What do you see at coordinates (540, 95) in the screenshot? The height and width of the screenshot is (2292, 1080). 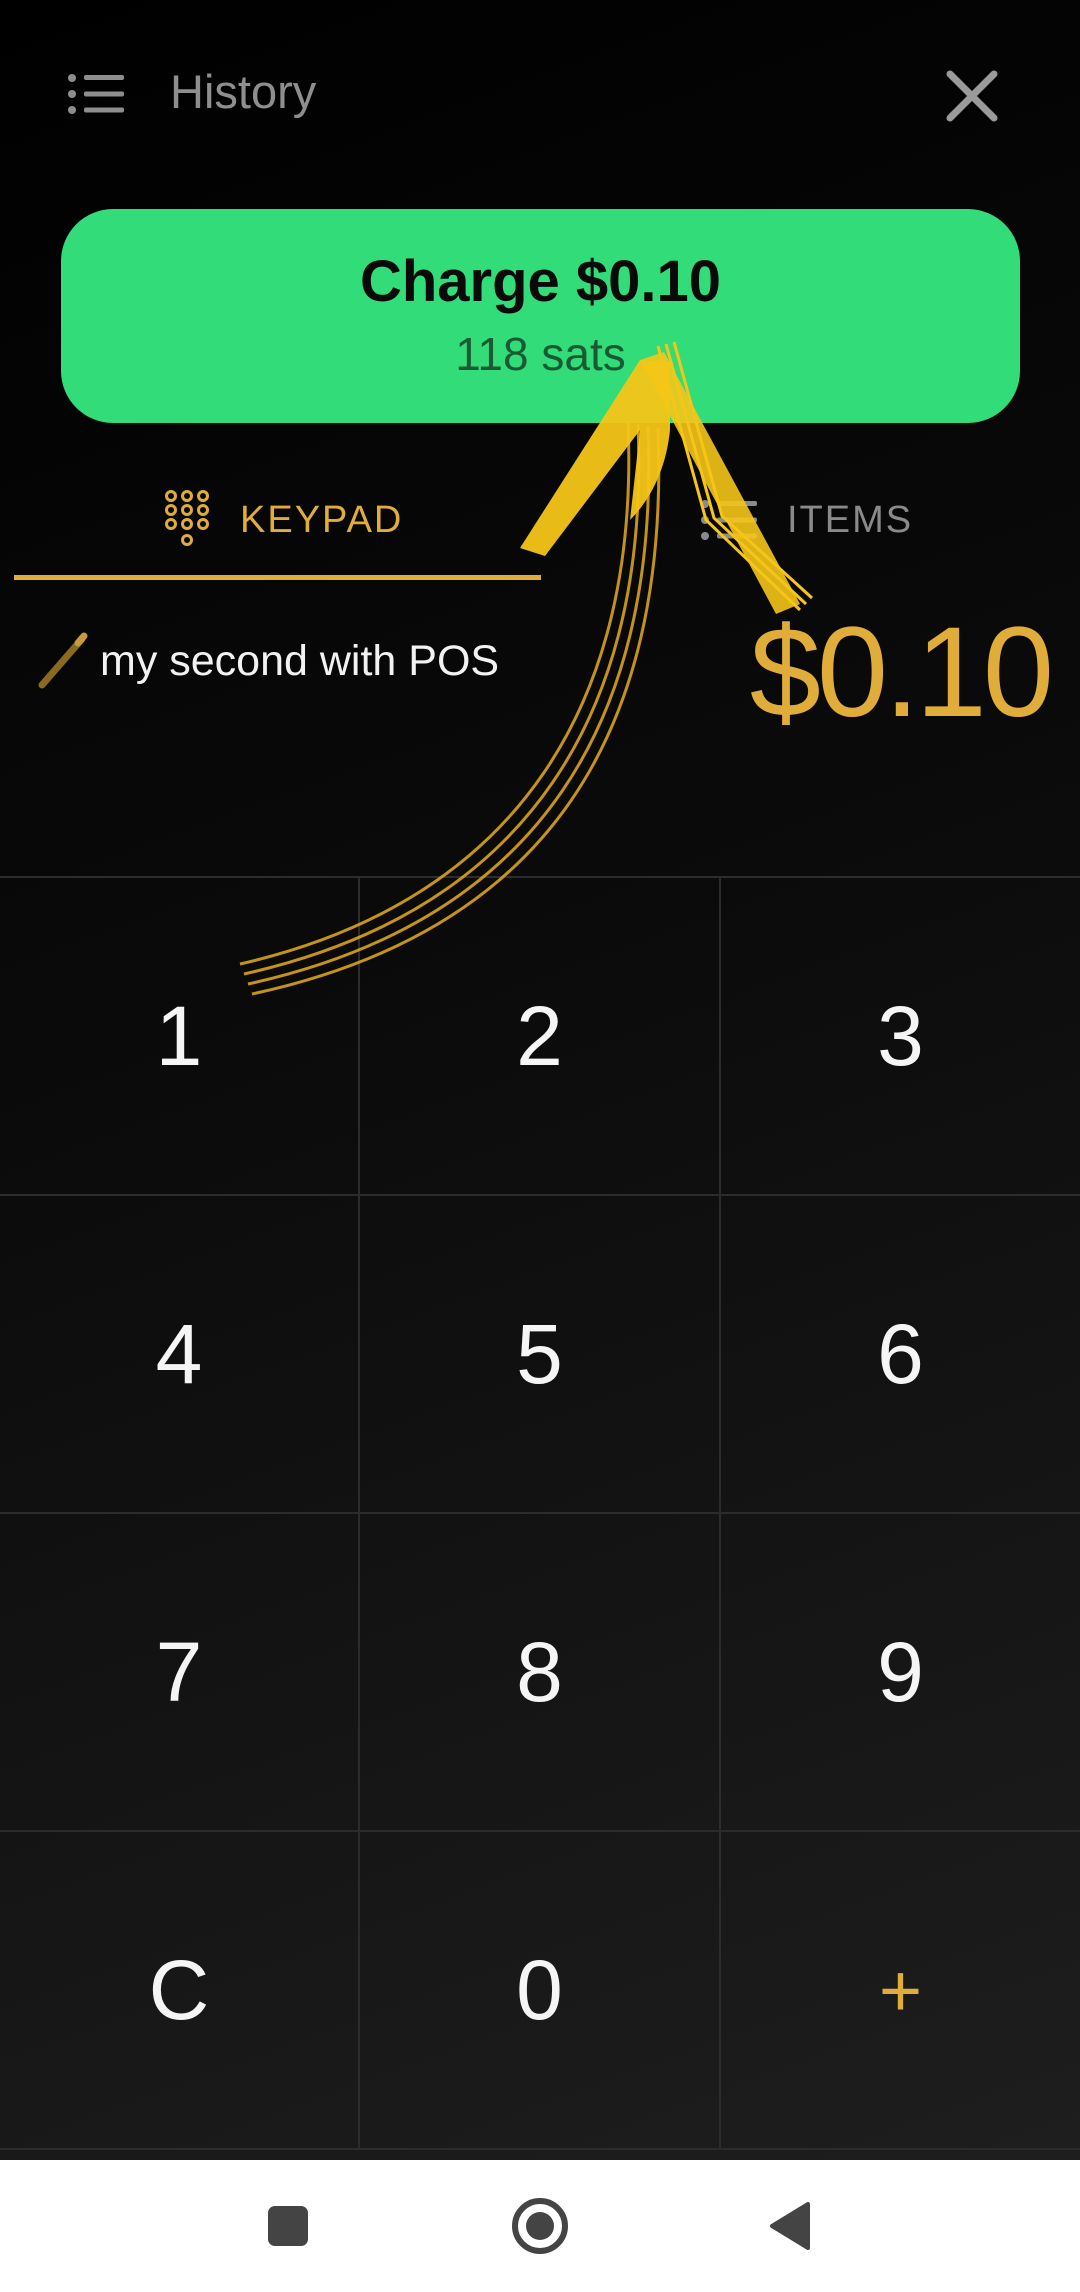 I see `header: History` at bounding box center [540, 95].